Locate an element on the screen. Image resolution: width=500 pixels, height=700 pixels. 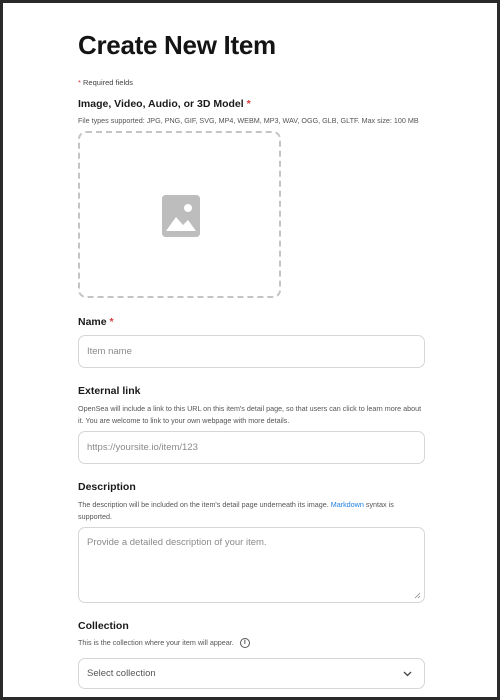
media-label-text: Image, Video, Audio, or 3D Model is located at coordinates (161, 104).